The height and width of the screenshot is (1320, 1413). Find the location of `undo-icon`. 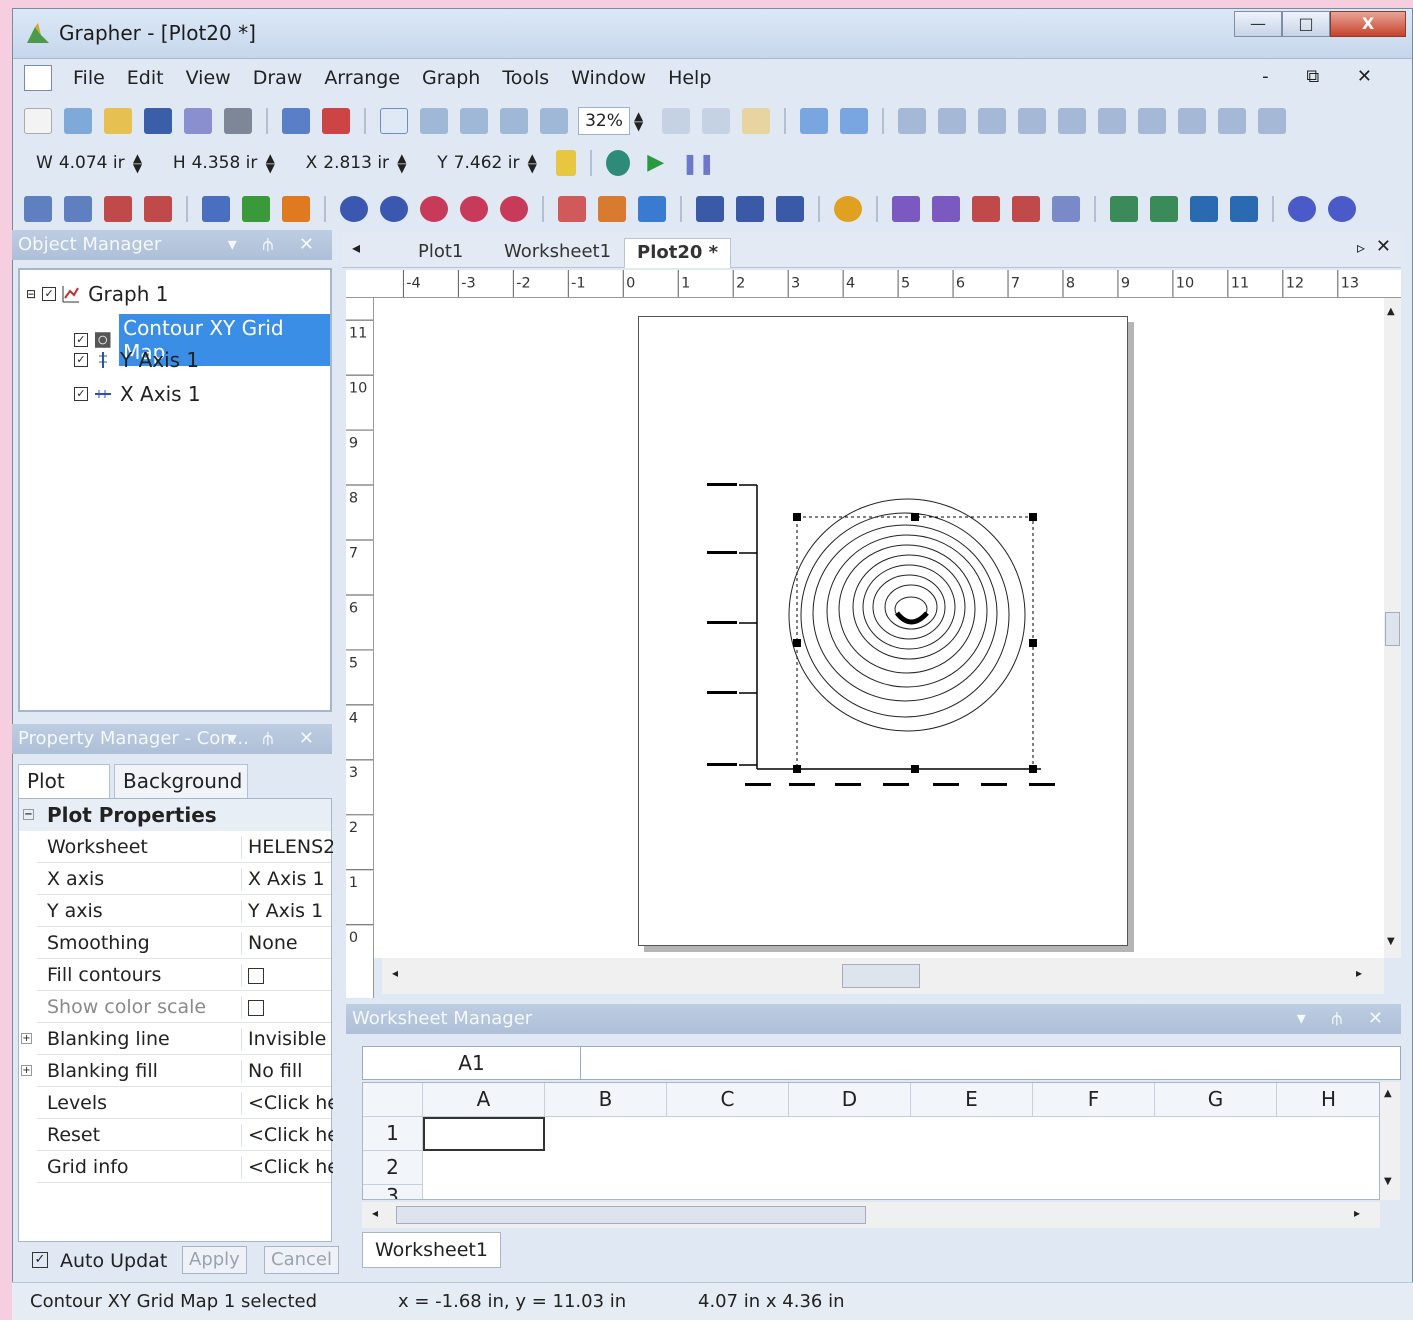

undo-icon is located at coordinates (854, 121).